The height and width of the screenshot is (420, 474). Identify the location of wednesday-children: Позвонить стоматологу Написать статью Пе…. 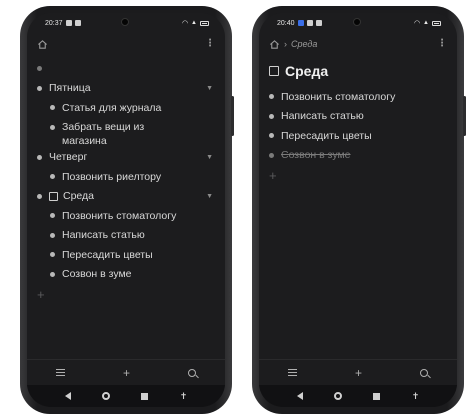
(126, 245).